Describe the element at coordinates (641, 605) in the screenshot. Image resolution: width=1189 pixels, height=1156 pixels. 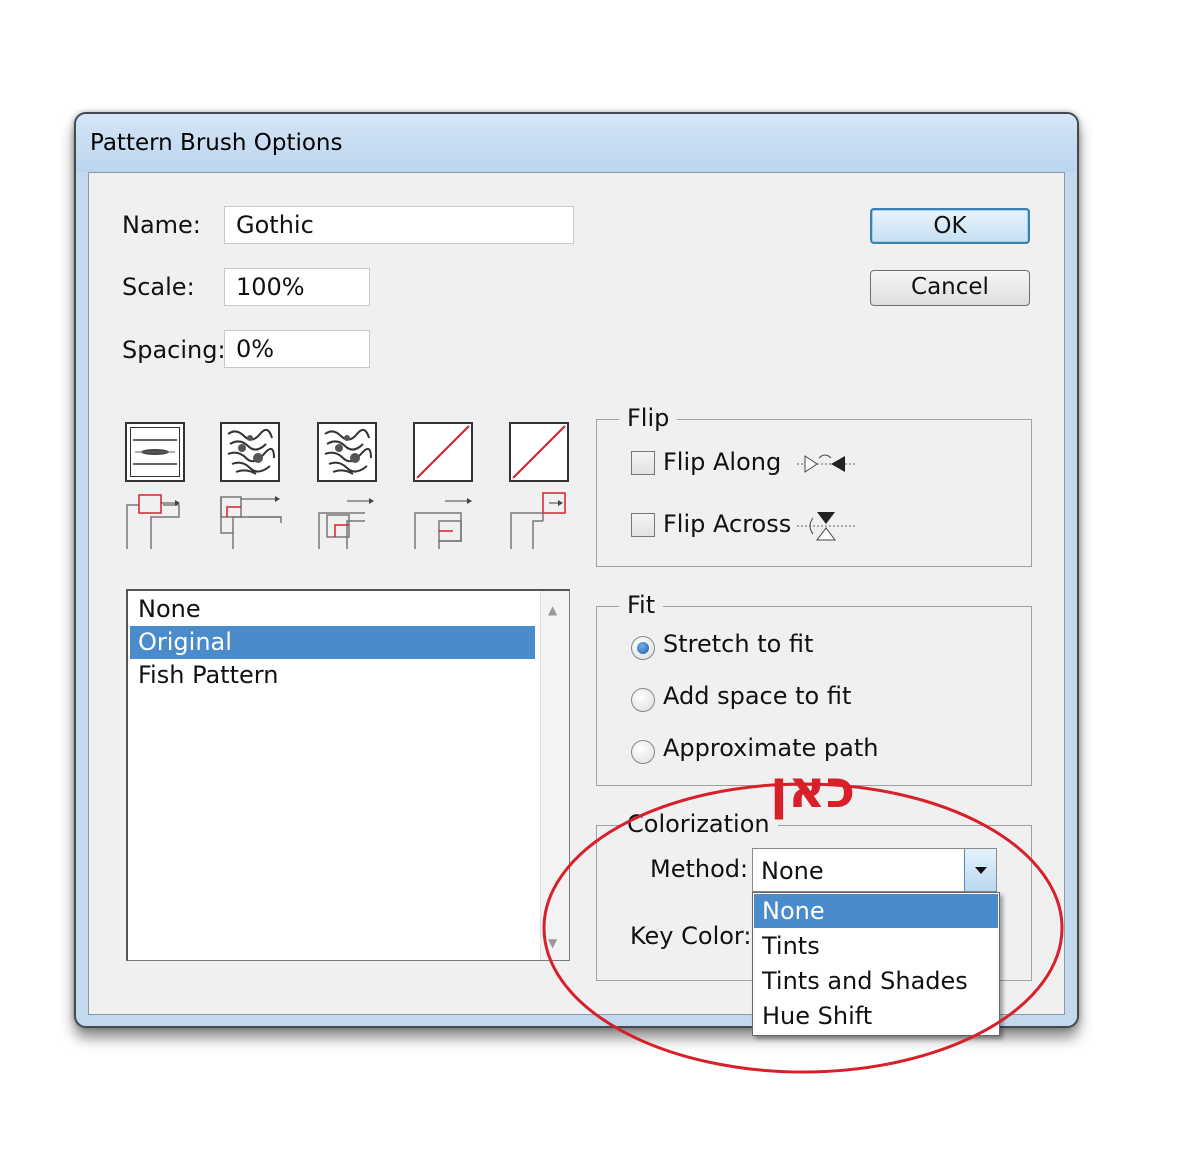
I see `fit-group-title: Fit` at that location.